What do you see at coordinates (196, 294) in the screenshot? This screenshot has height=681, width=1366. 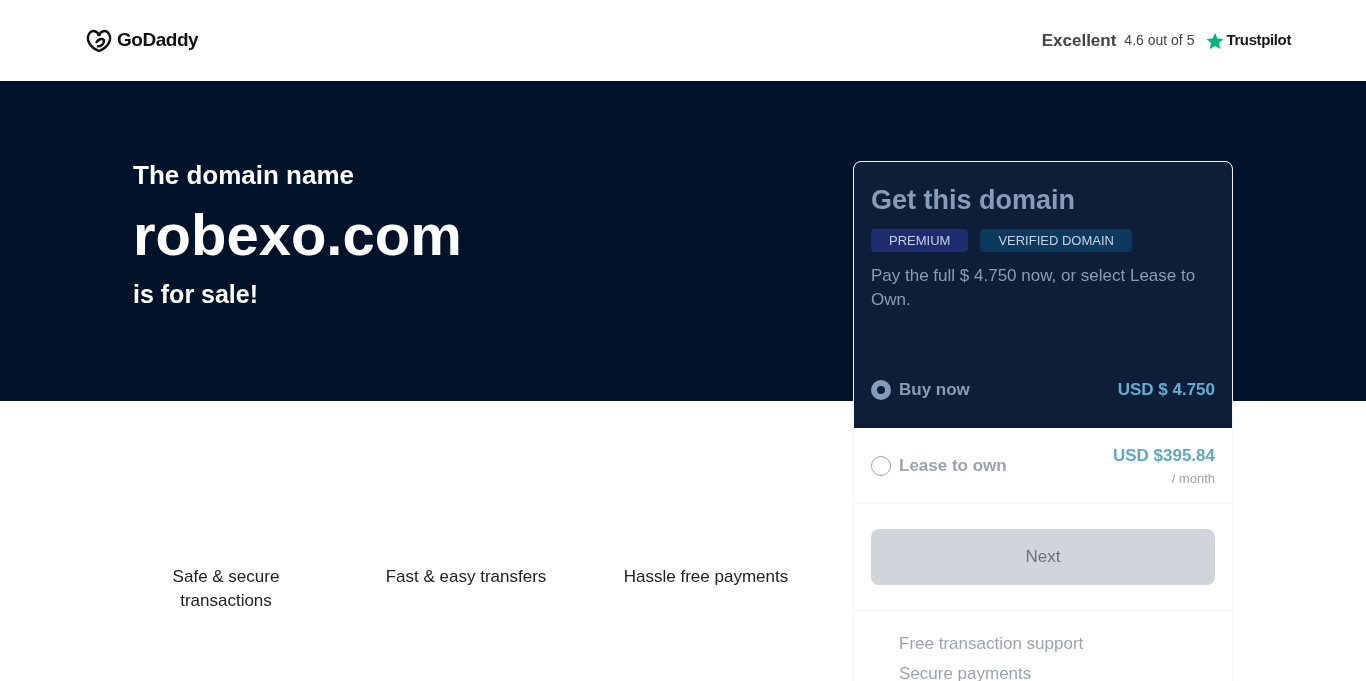 I see `hero-outro: is for sale!` at bounding box center [196, 294].